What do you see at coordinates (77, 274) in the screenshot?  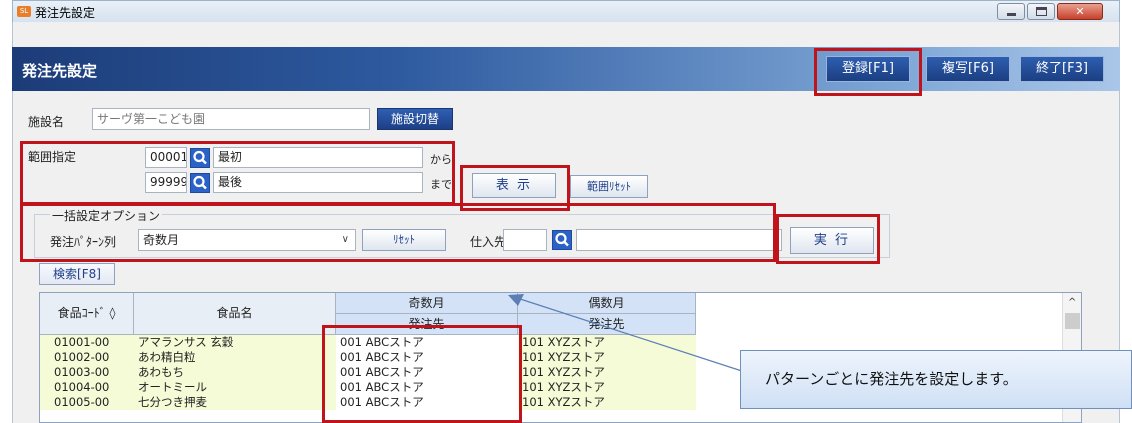 I see `search-f8-button: 検索[F8]` at bounding box center [77, 274].